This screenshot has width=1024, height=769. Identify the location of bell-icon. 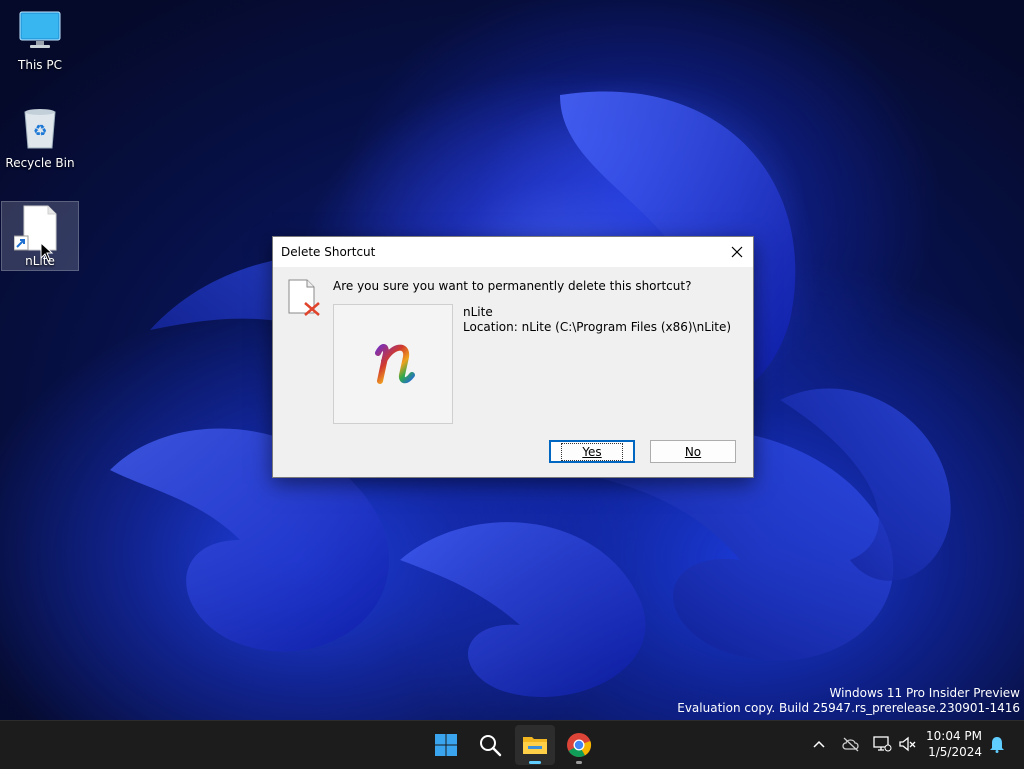
(997, 745).